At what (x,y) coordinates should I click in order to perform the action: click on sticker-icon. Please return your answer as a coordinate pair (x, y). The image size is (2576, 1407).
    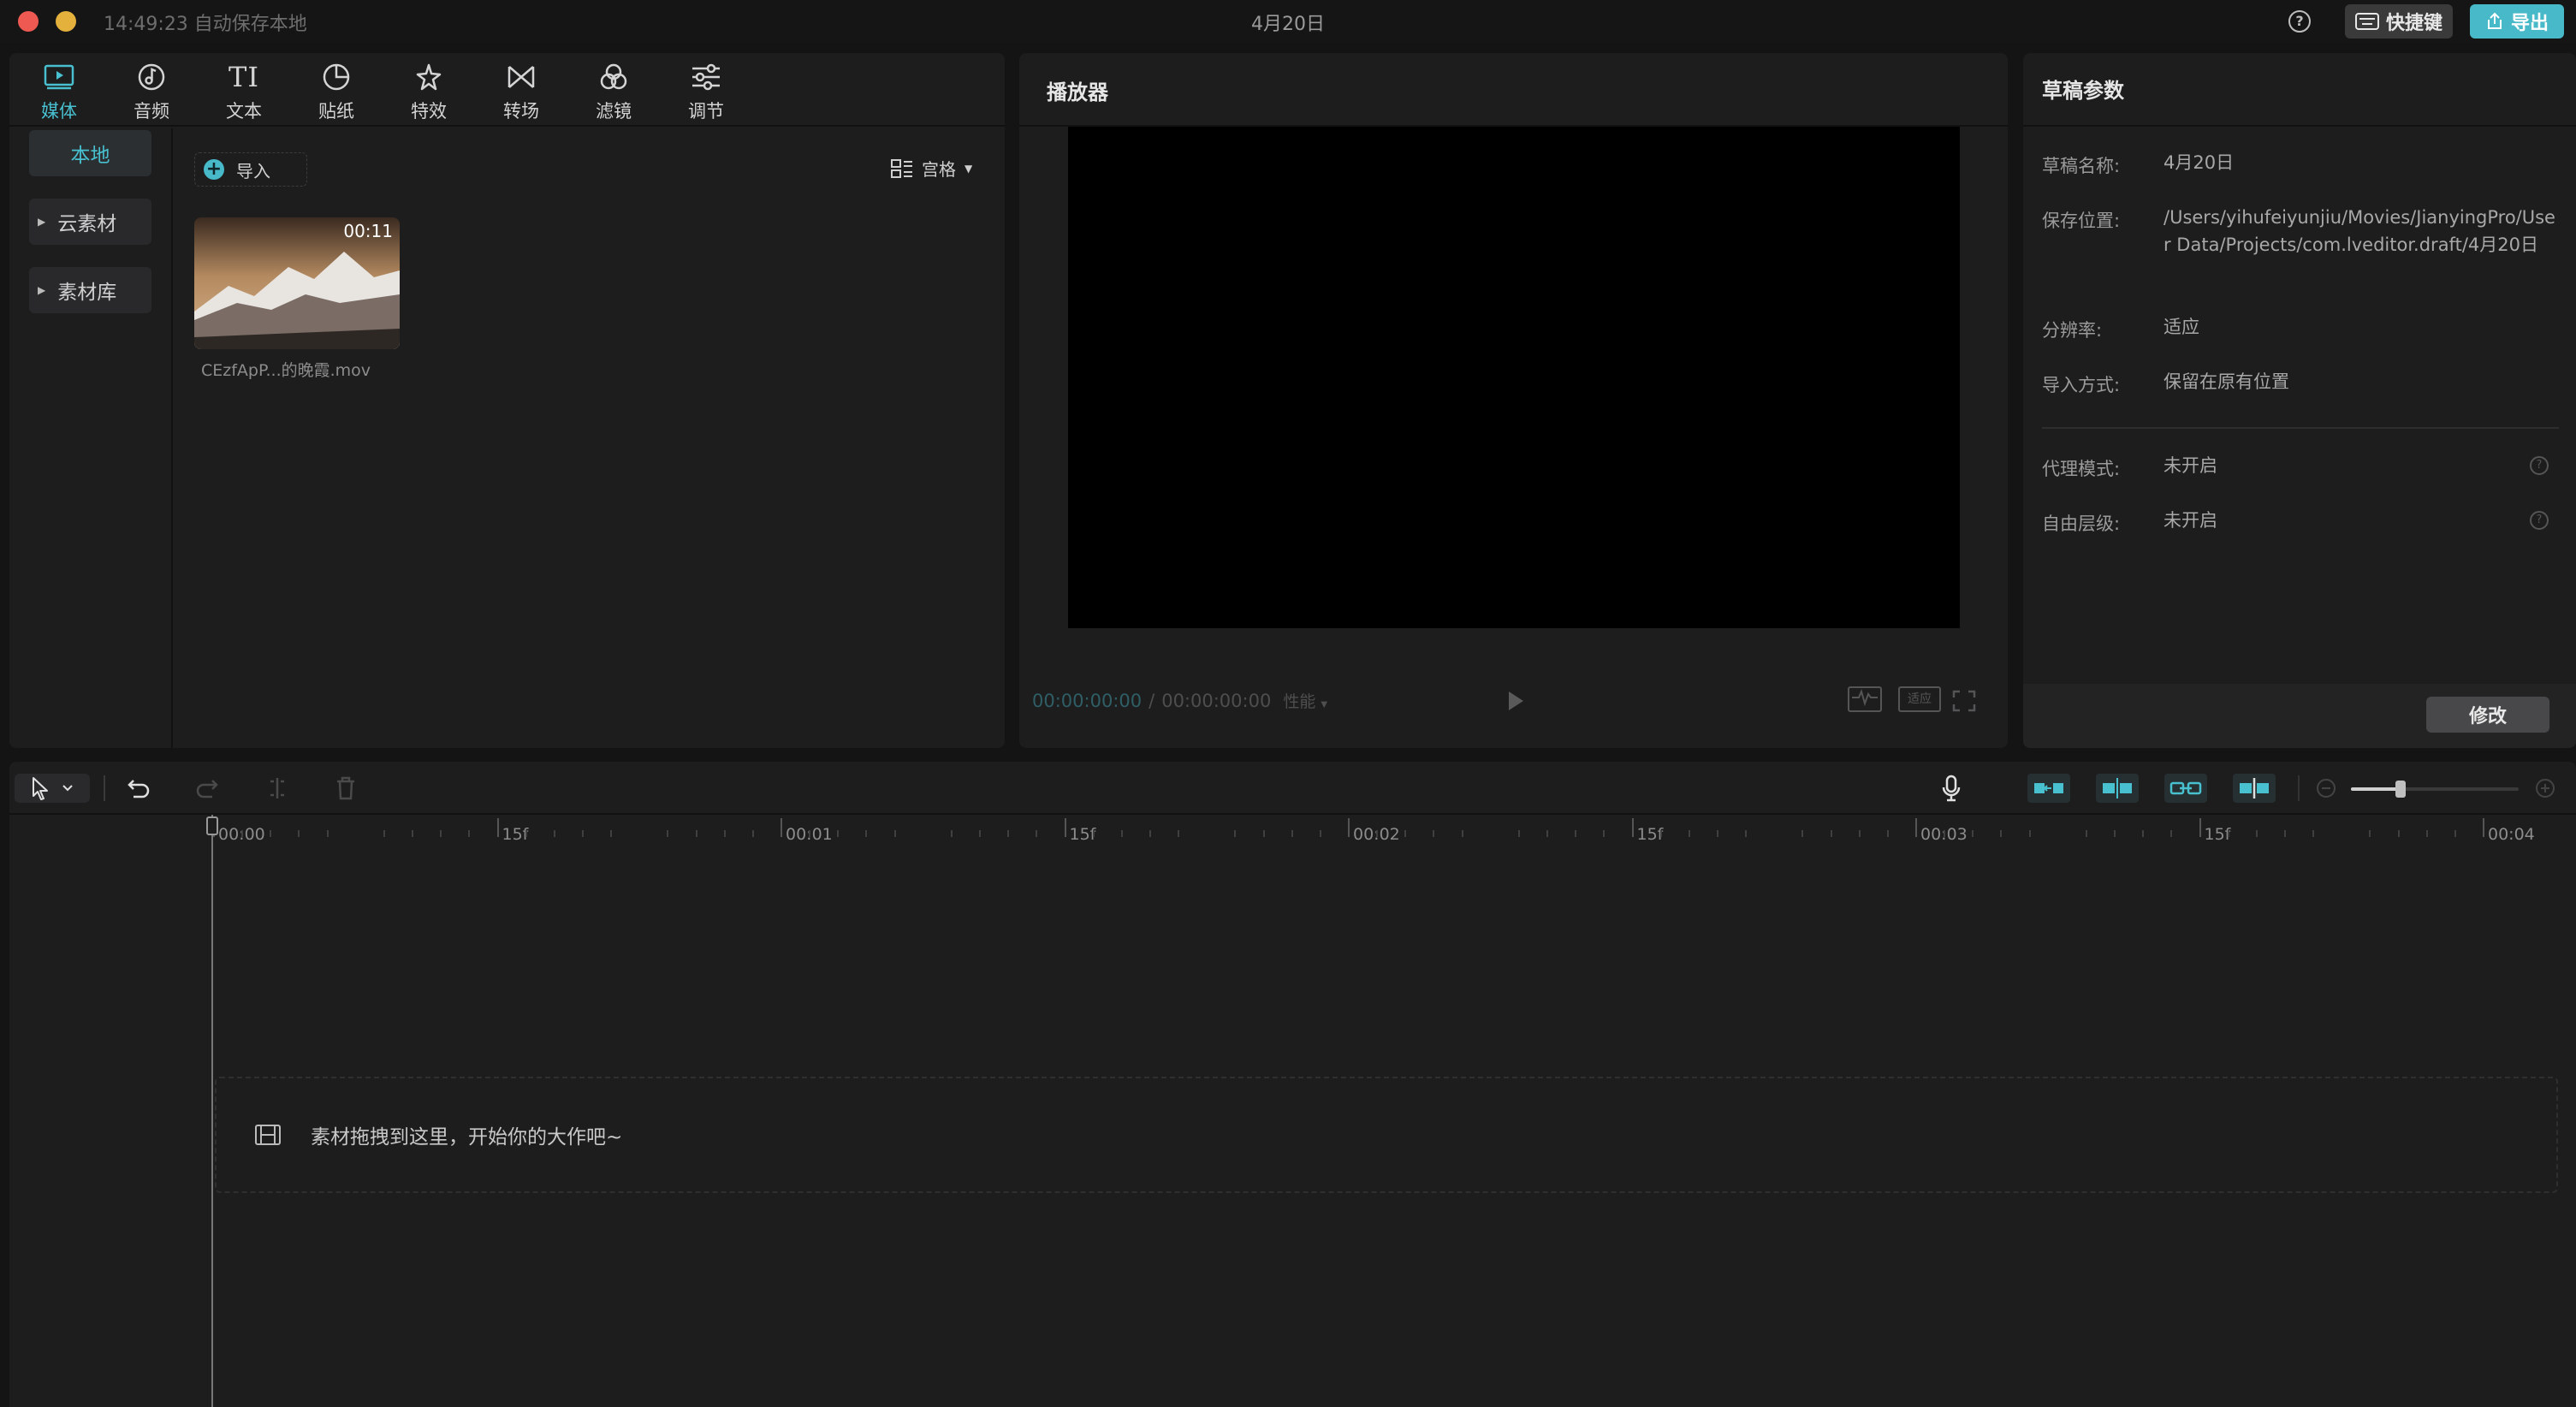
    Looking at the image, I should click on (336, 77).